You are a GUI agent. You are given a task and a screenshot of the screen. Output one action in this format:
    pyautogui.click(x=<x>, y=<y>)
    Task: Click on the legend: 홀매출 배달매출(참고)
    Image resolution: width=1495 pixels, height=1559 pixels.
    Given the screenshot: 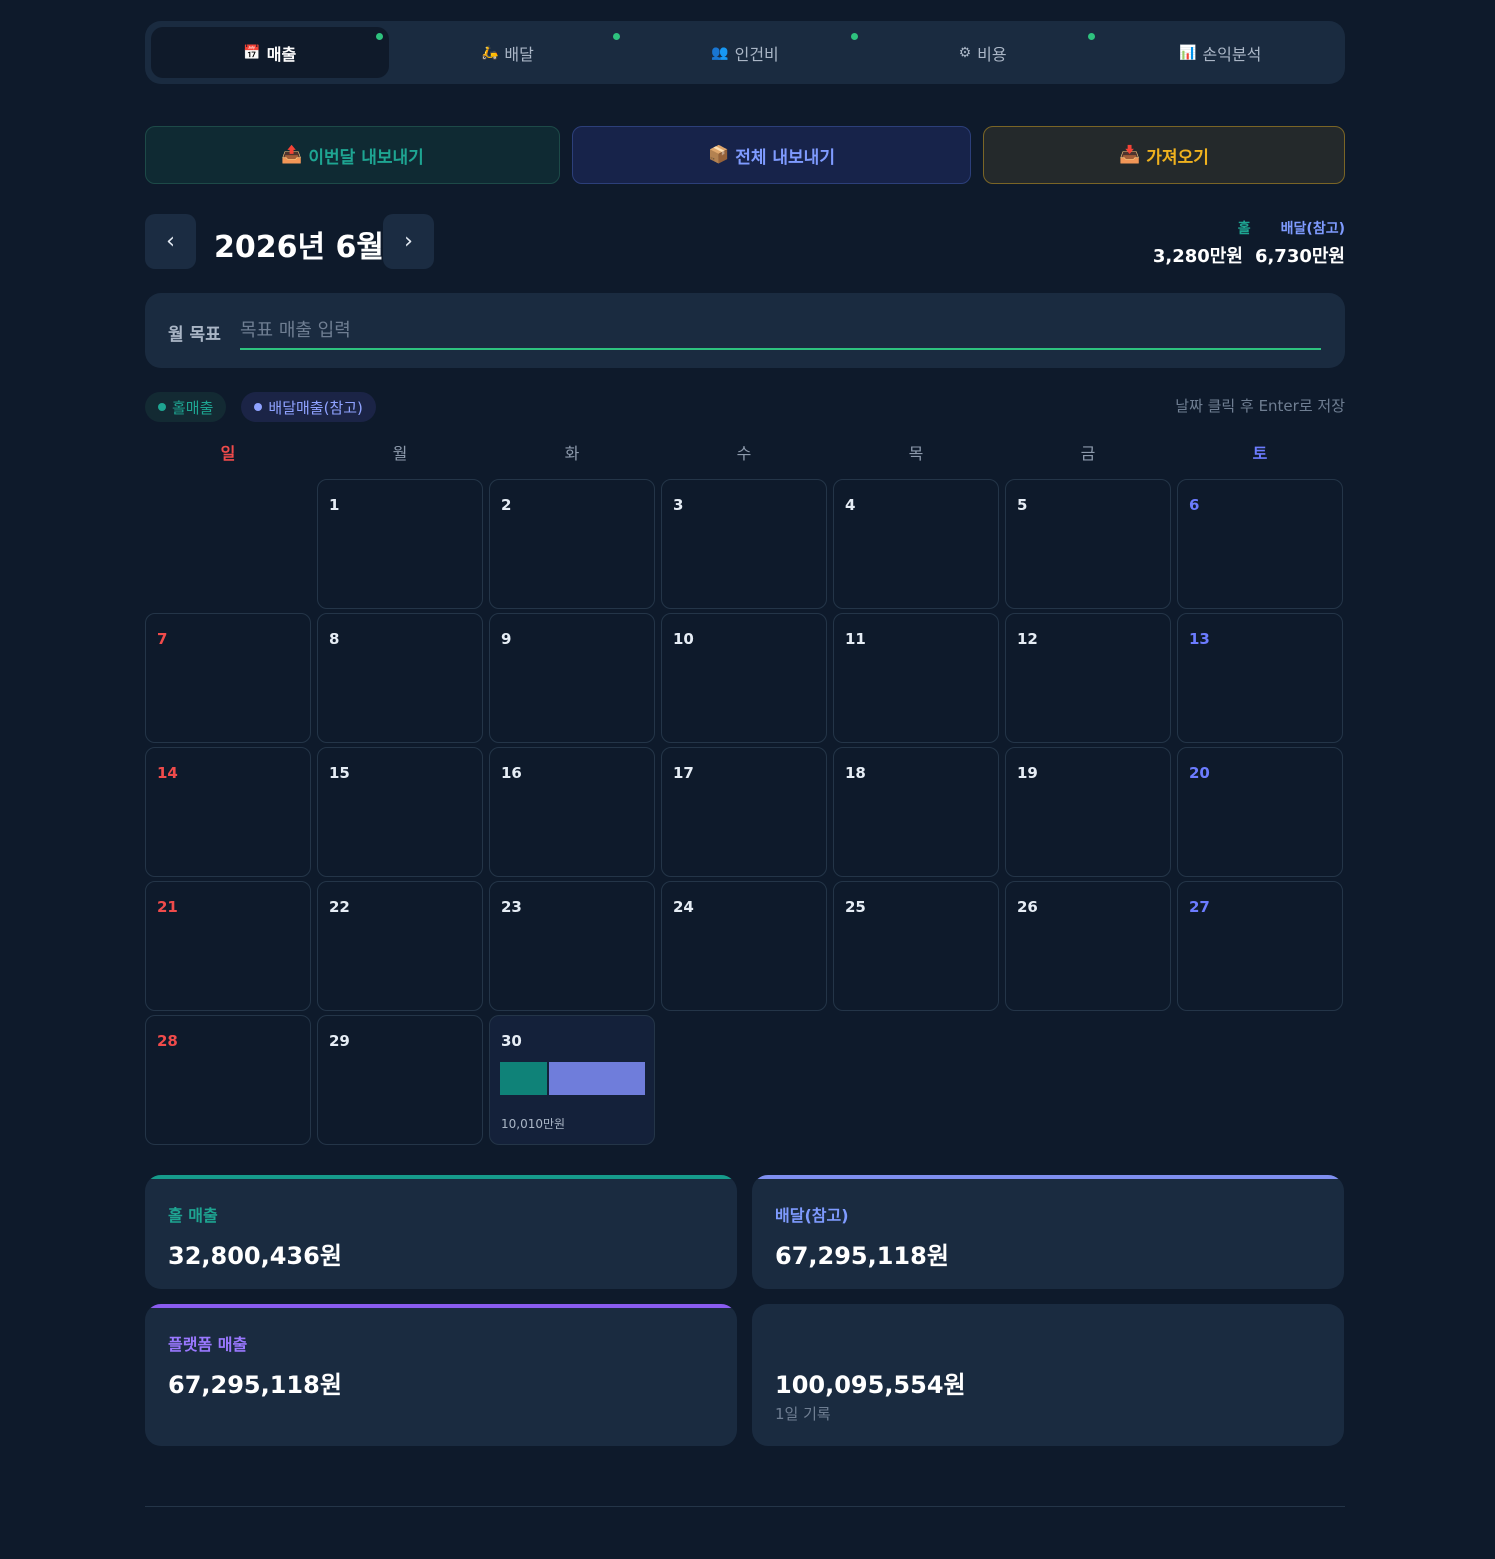 What is the action you would take?
    pyautogui.click(x=260, y=407)
    